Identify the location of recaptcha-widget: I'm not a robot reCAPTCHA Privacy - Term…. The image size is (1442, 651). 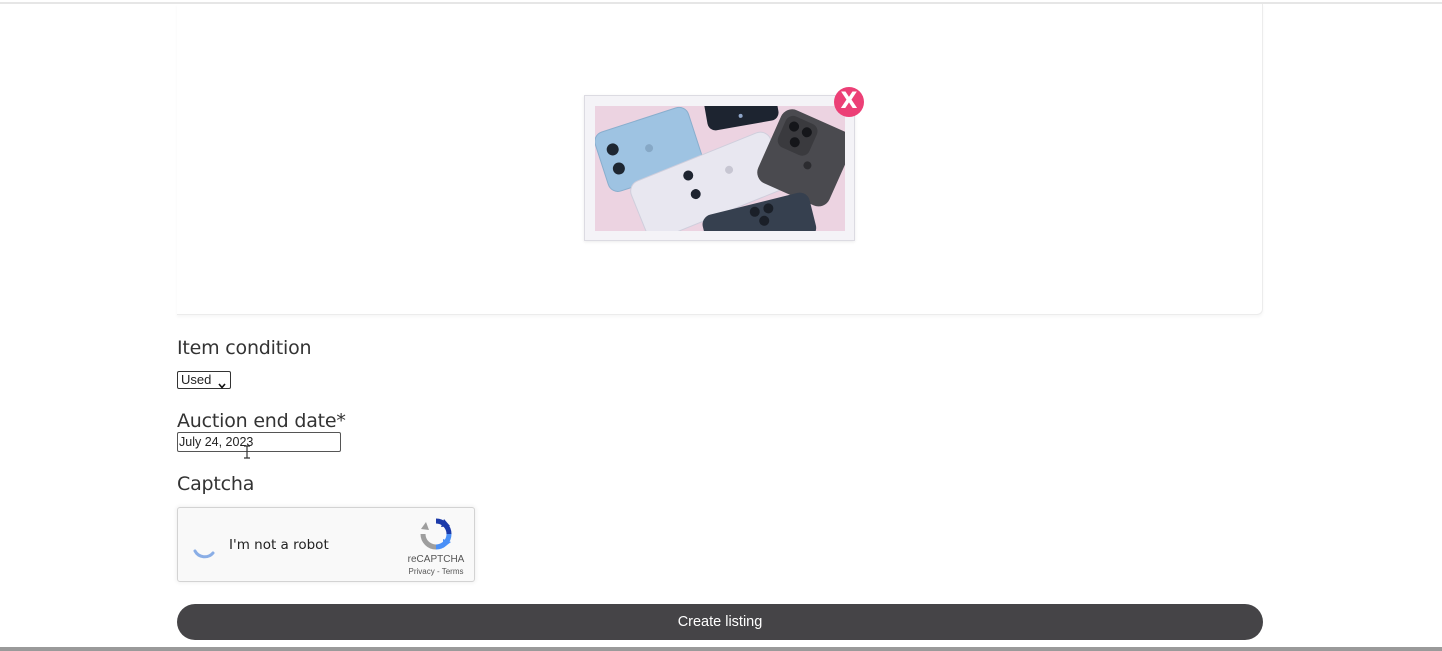
(326, 544).